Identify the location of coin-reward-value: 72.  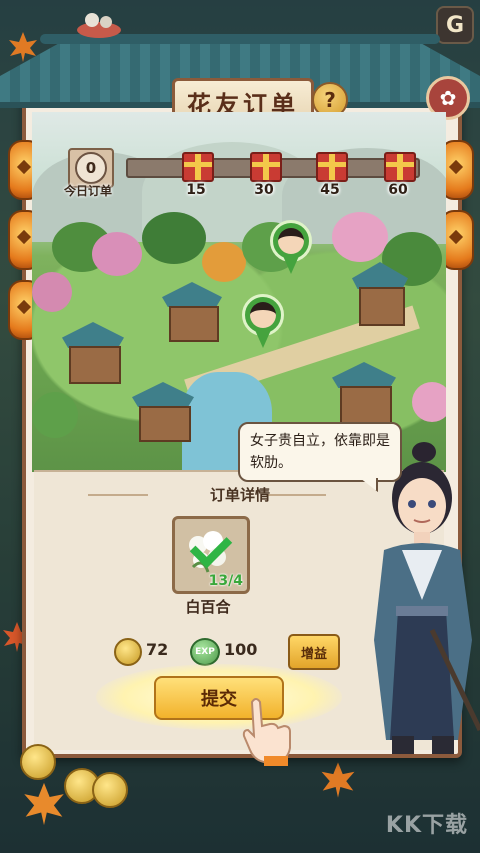
(157, 649).